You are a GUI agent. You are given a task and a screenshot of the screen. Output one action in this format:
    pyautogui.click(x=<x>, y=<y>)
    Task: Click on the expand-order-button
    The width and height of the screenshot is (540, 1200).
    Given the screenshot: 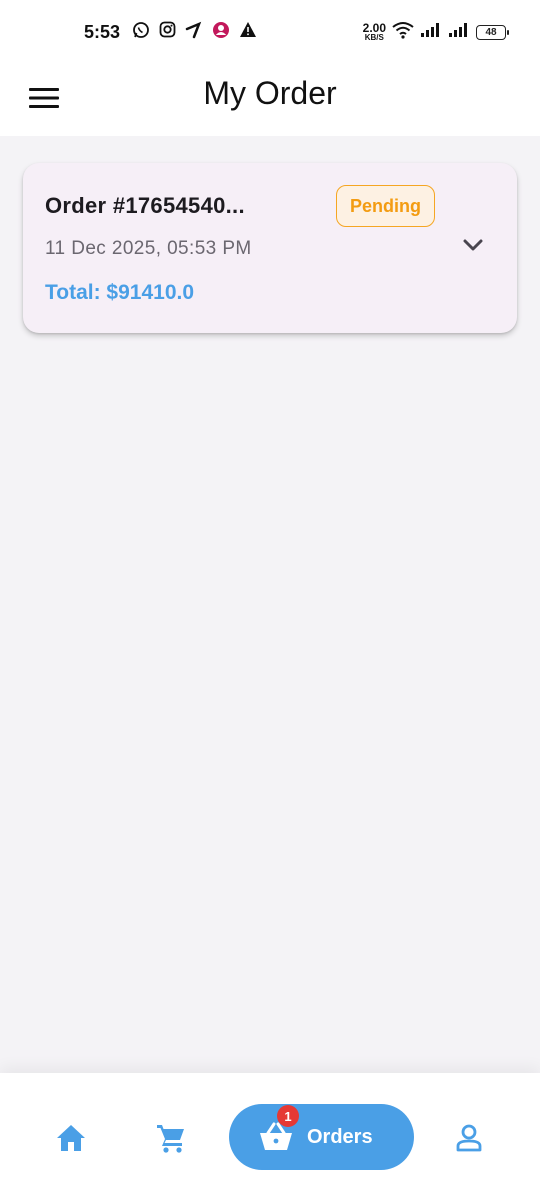 What is the action you would take?
    pyautogui.click(x=473, y=247)
    